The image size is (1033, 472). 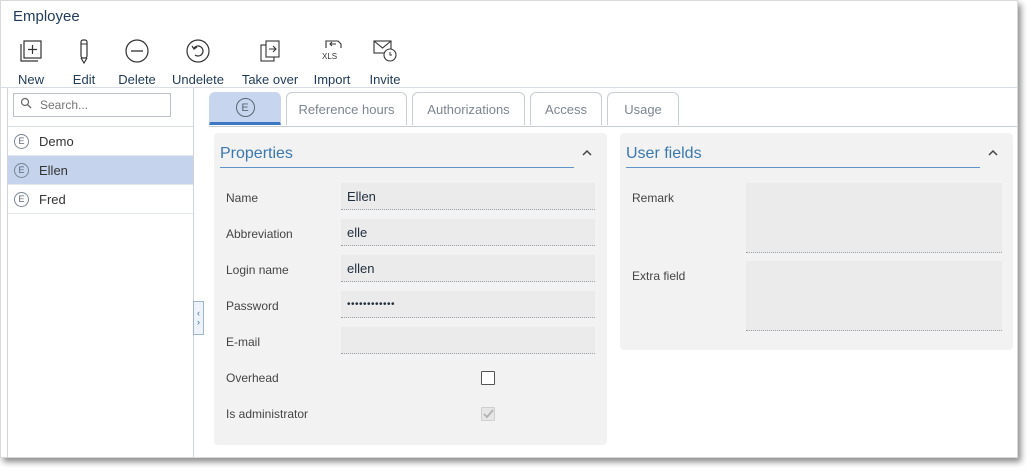 What do you see at coordinates (256, 153) in the screenshot?
I see `properties-title: Properties` at bounding box center [256, 153].